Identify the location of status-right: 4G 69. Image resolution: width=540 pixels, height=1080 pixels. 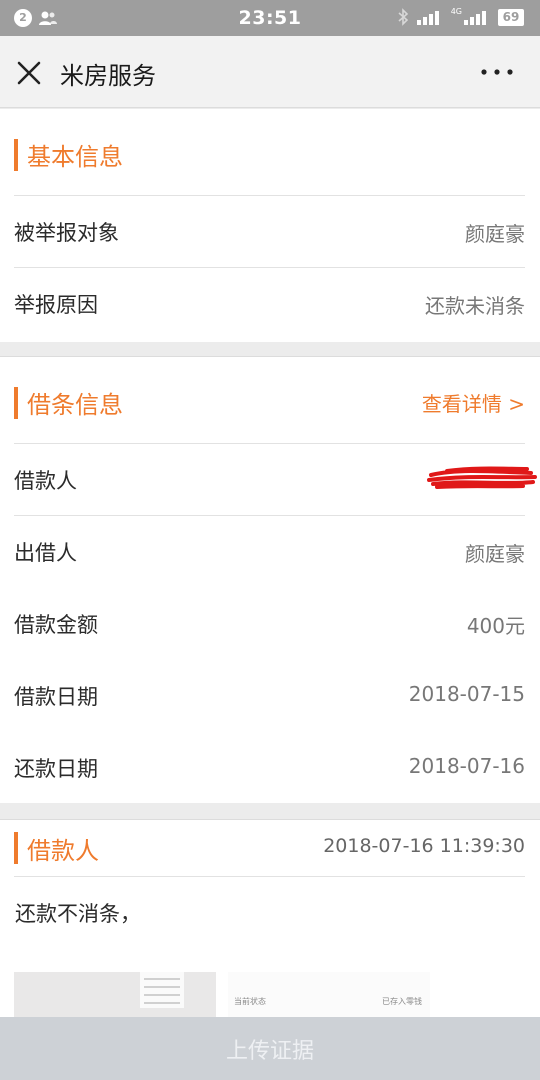
(460, 16).